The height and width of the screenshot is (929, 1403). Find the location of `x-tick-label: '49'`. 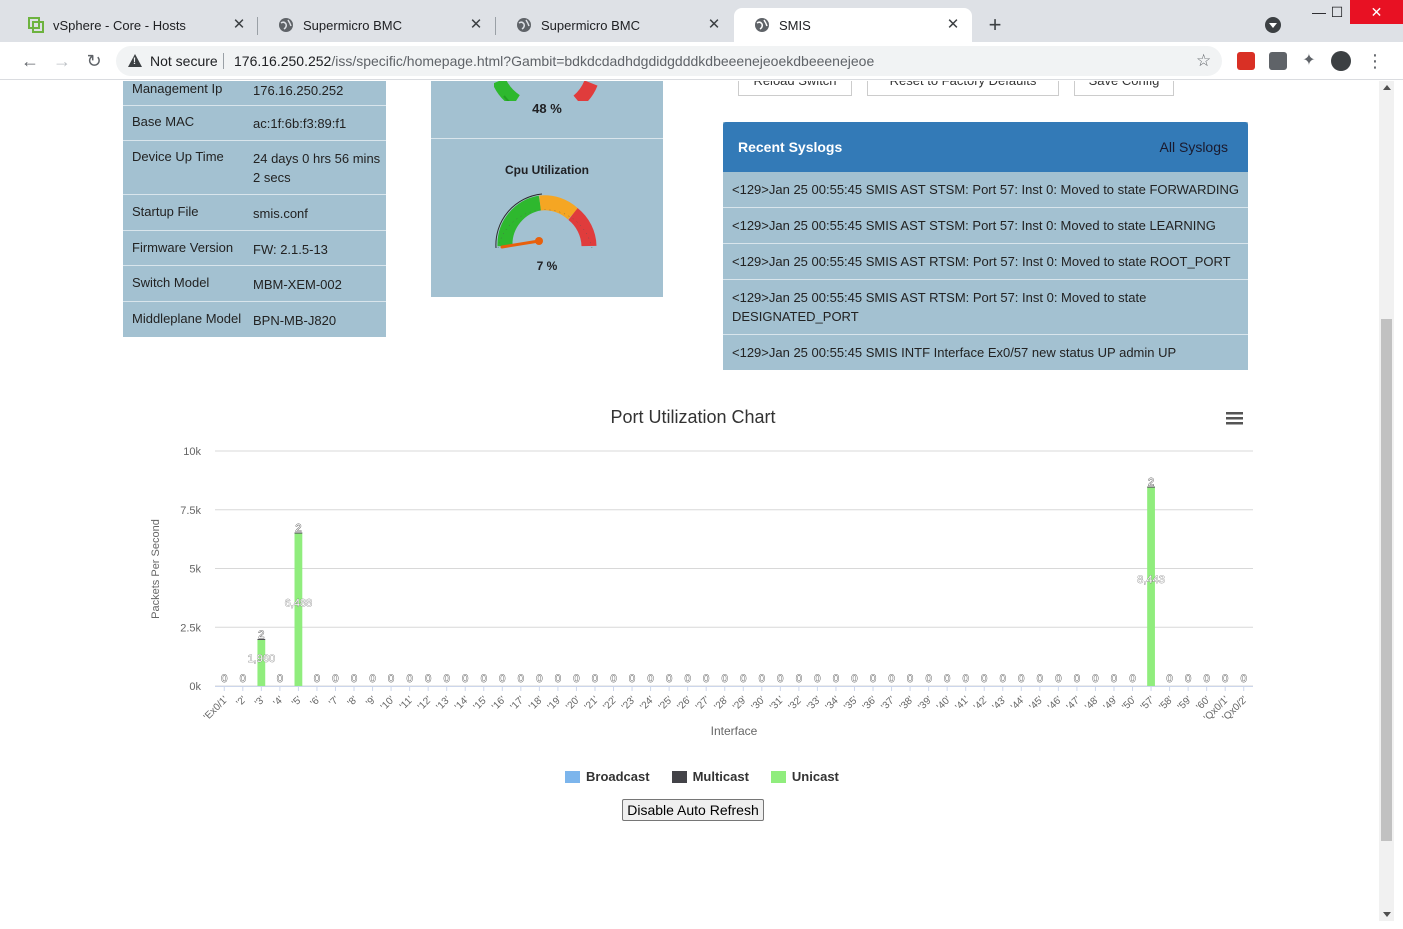

x-tick-label: '49' is located at coordinates (1111, 703).